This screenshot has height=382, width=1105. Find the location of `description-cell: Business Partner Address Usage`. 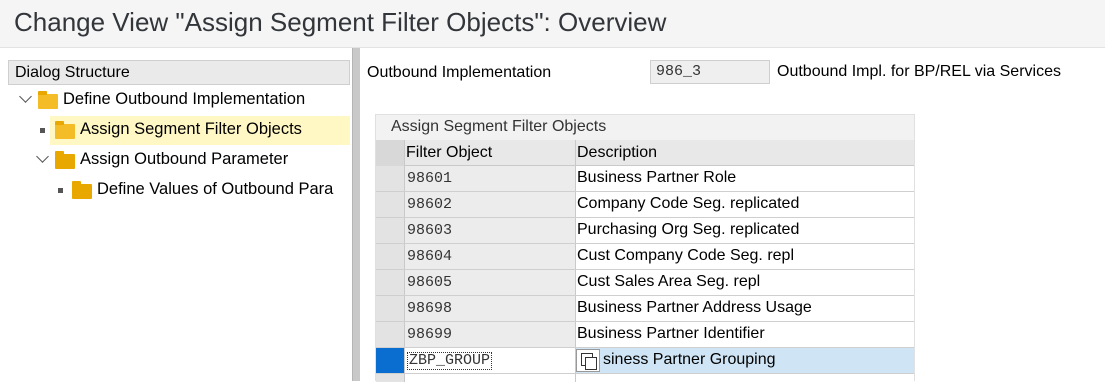

description-cell: Business Partner Address Usage is located at coordinates (745, 308).